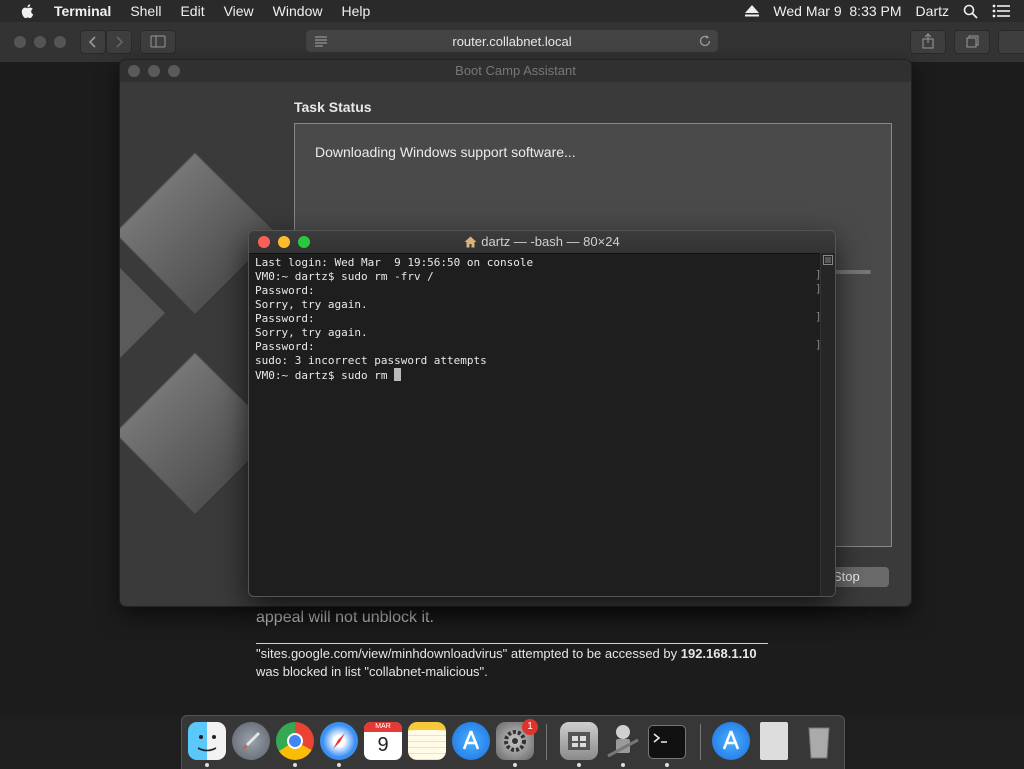  I want to click on share-icon, so click(928, 41).